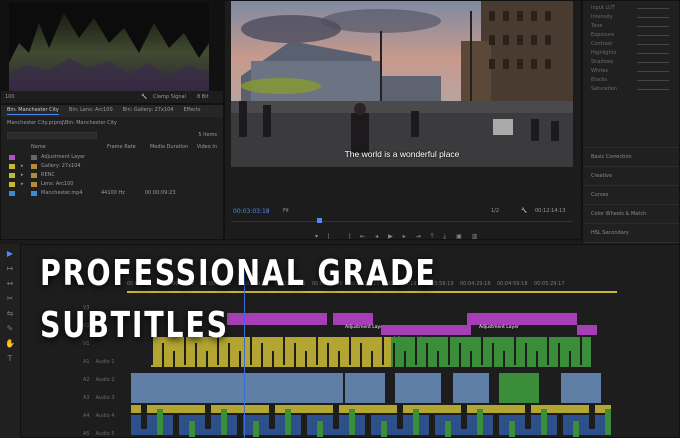 The height and width of the screenshot is (438, 680). Describe the element at coordinates (631, 175) in the screenshot. I see `lumetri-section-header: Creative` at that location.